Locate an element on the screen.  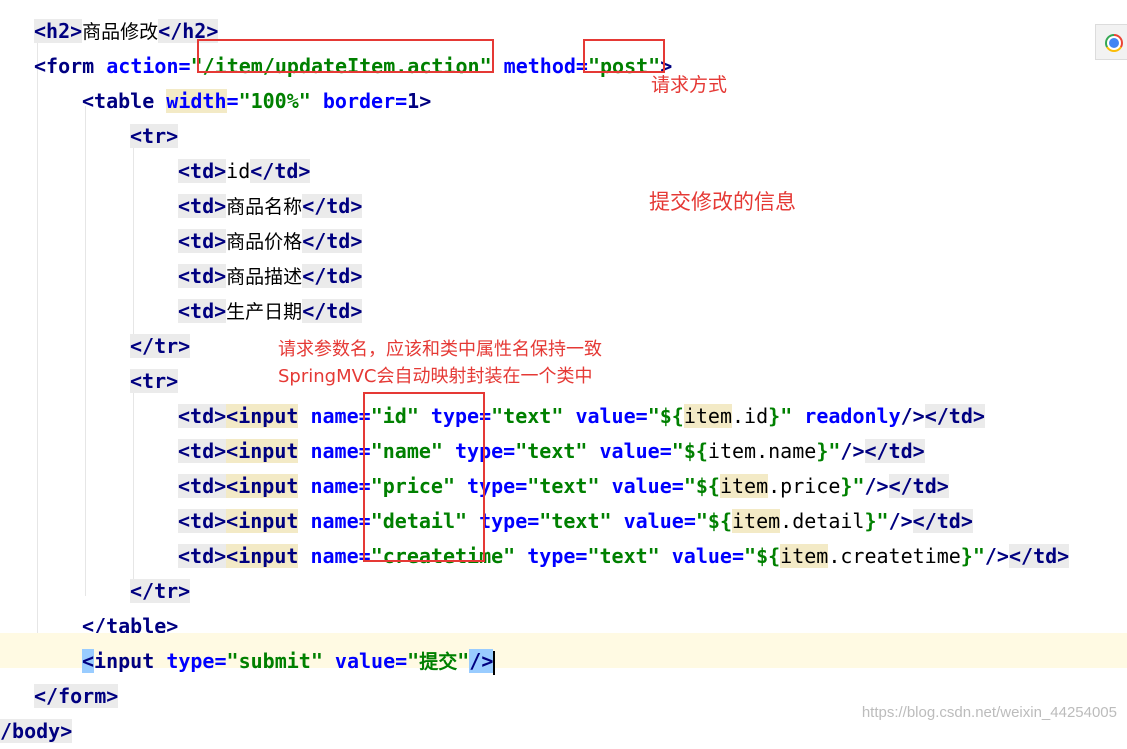
code-line: <td>商品价格</td> is located at coordinates (563, 233).